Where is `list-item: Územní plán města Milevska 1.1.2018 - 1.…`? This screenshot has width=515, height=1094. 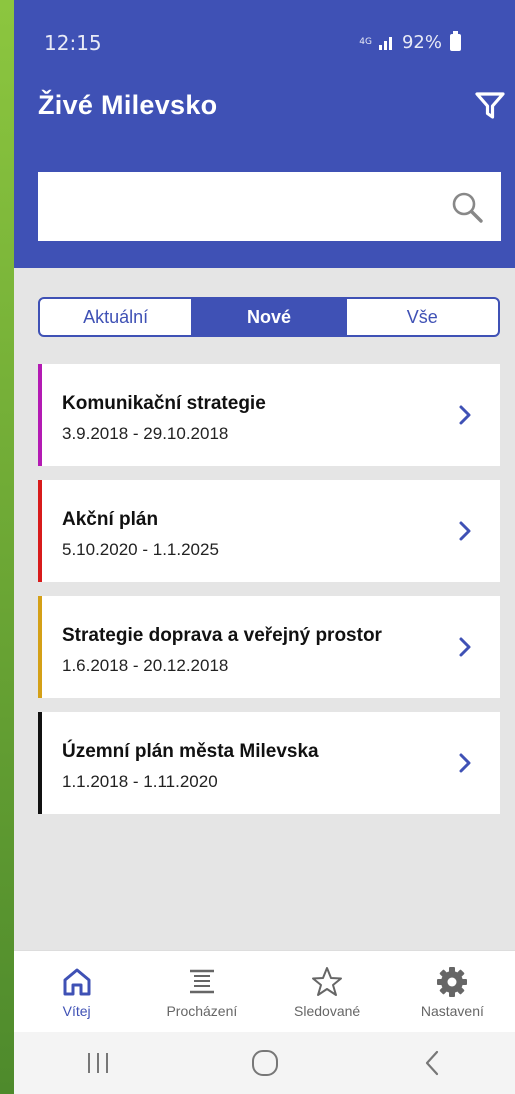 list-item: Územní plán města Milevska 1.1.2018 - 1.… is located at coordinates (269, 763).